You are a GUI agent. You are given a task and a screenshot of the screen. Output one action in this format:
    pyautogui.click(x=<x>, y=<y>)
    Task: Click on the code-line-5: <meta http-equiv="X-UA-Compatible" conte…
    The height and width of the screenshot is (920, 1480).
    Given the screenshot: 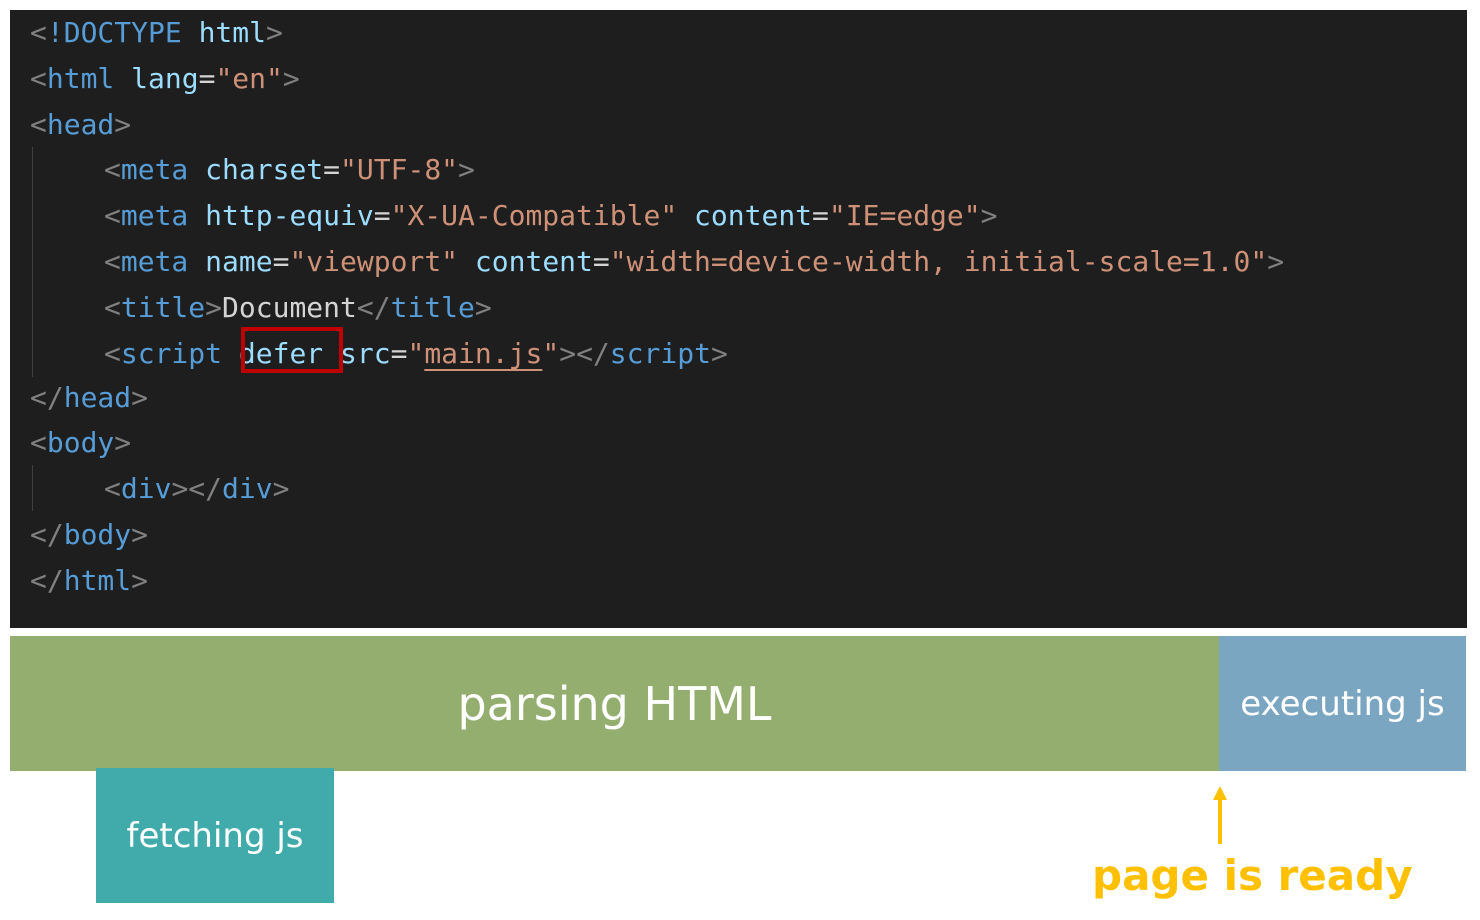 What is the action you would take?
    pyautogui.click(x=551, y=215)
    